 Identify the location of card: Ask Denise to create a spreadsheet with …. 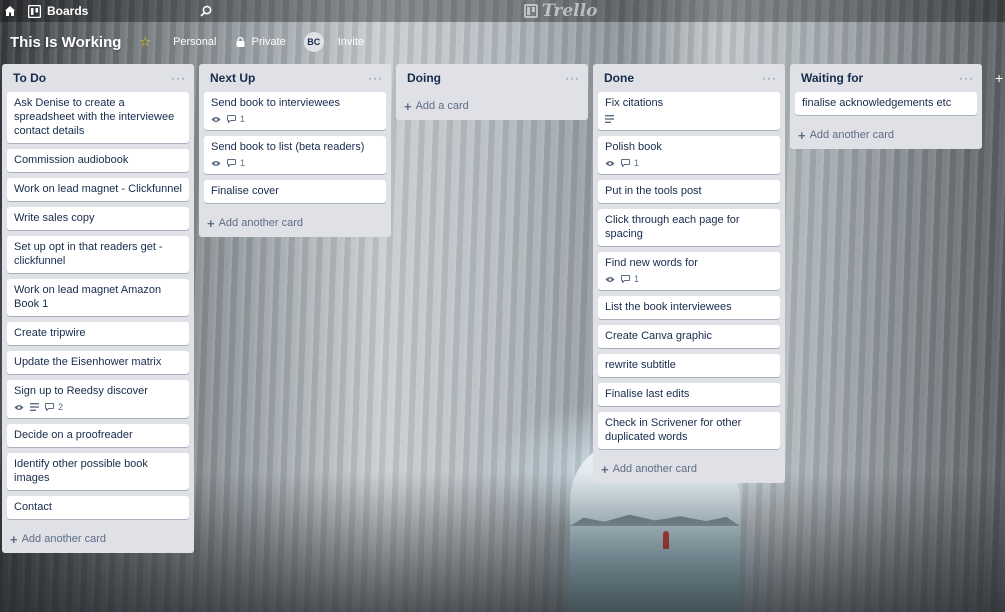
(98, 117).